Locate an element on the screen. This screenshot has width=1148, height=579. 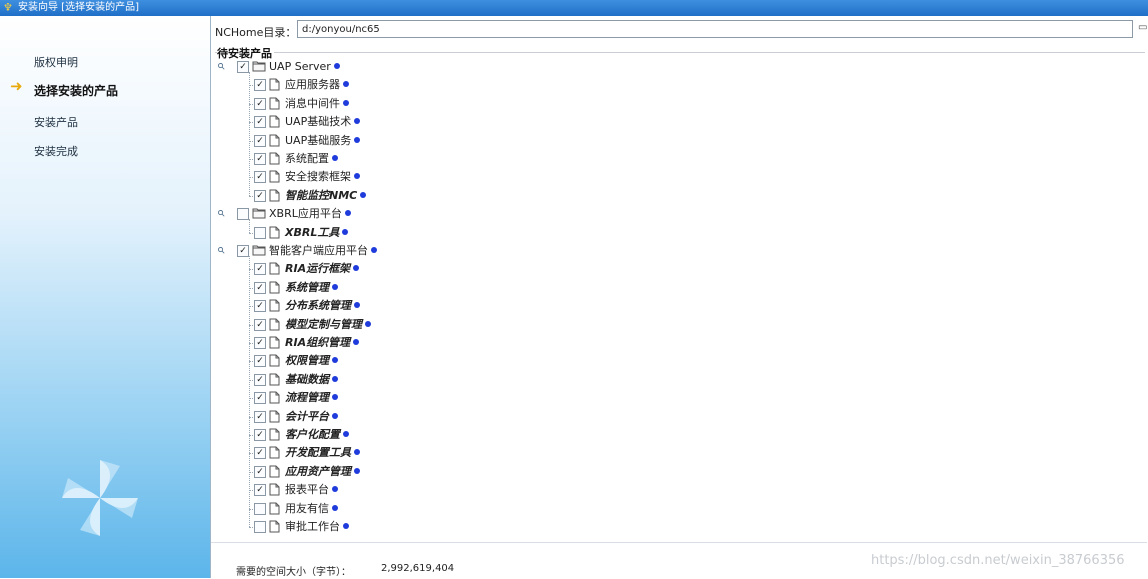
browse-button: ▭ is located at coordinates (1143, 29).